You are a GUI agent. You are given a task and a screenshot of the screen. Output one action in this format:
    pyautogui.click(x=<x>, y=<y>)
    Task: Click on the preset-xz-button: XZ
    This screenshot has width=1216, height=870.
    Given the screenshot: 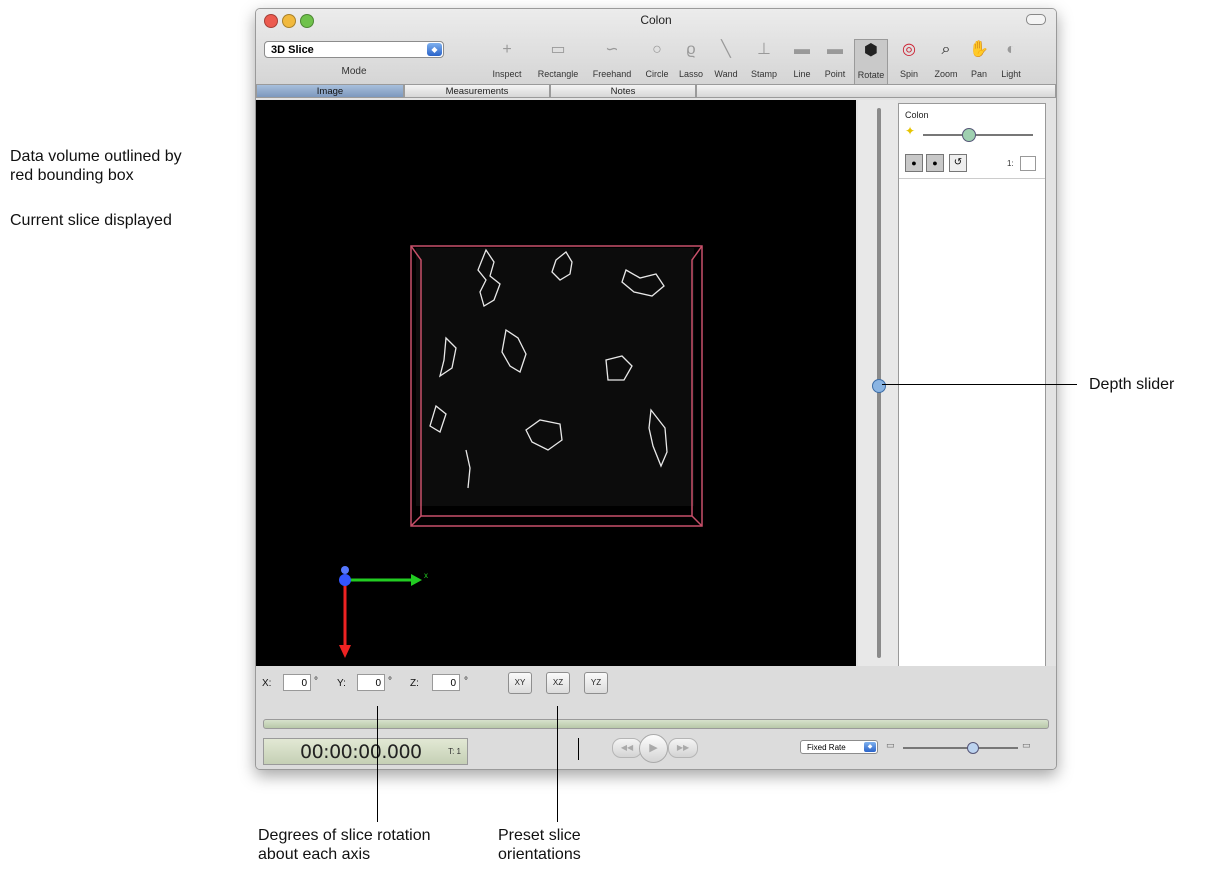 What is the action you would take?
    pyautogui.click(x=558, y=683)
    